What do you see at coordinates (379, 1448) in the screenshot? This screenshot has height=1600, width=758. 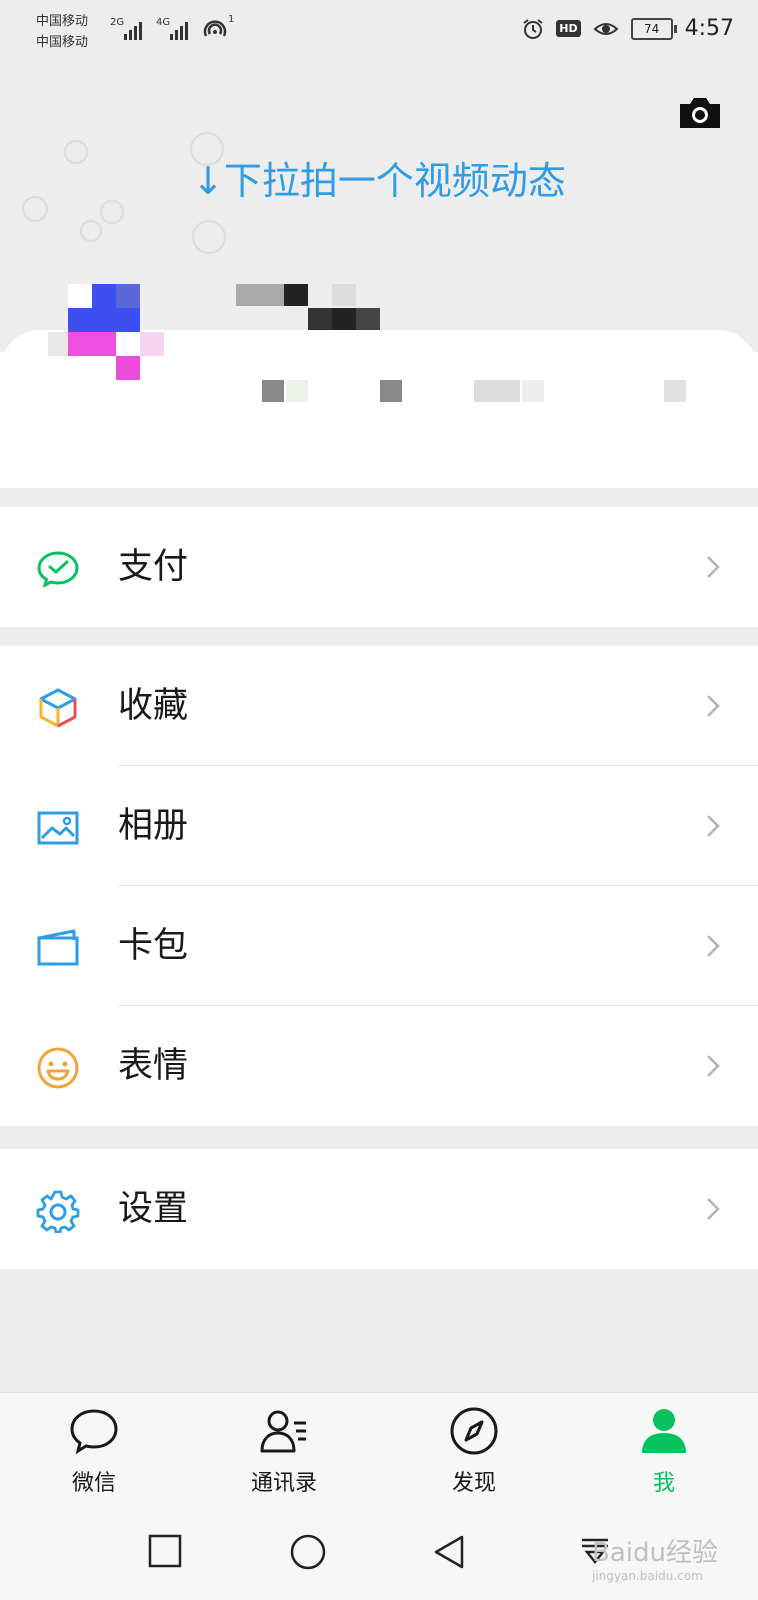 I see `bottom-tab-bar: 微信 通讯录 发现 我` at bounding box center [379, 1448].